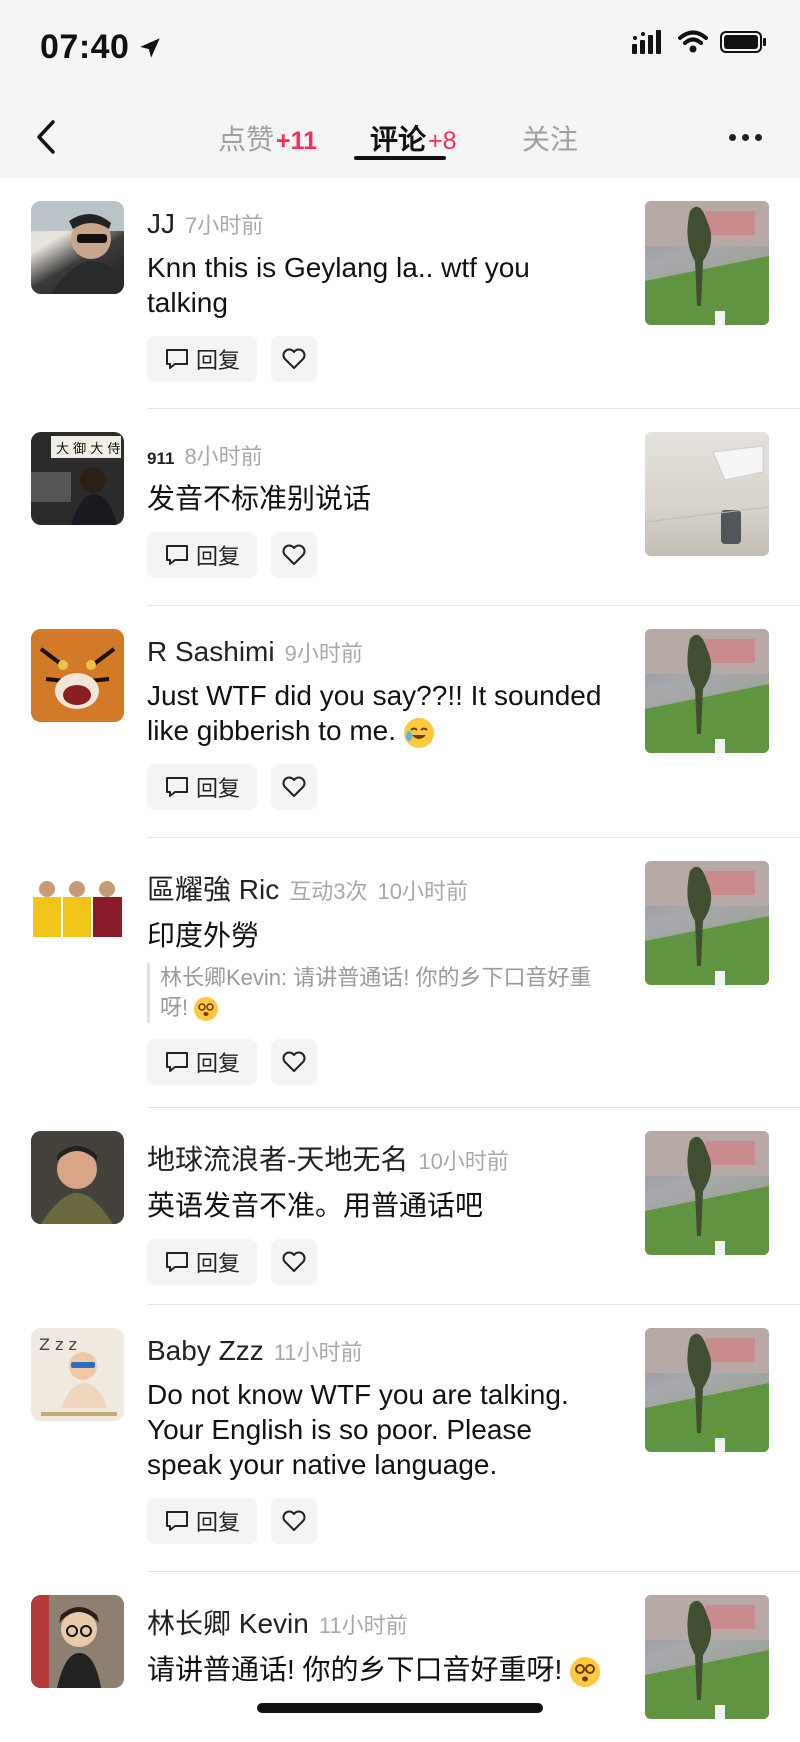 This screenshot has width=800, height=1742. I want to click on user-line: 林长卿 Kevin 11小时前, so click(377, 1622).